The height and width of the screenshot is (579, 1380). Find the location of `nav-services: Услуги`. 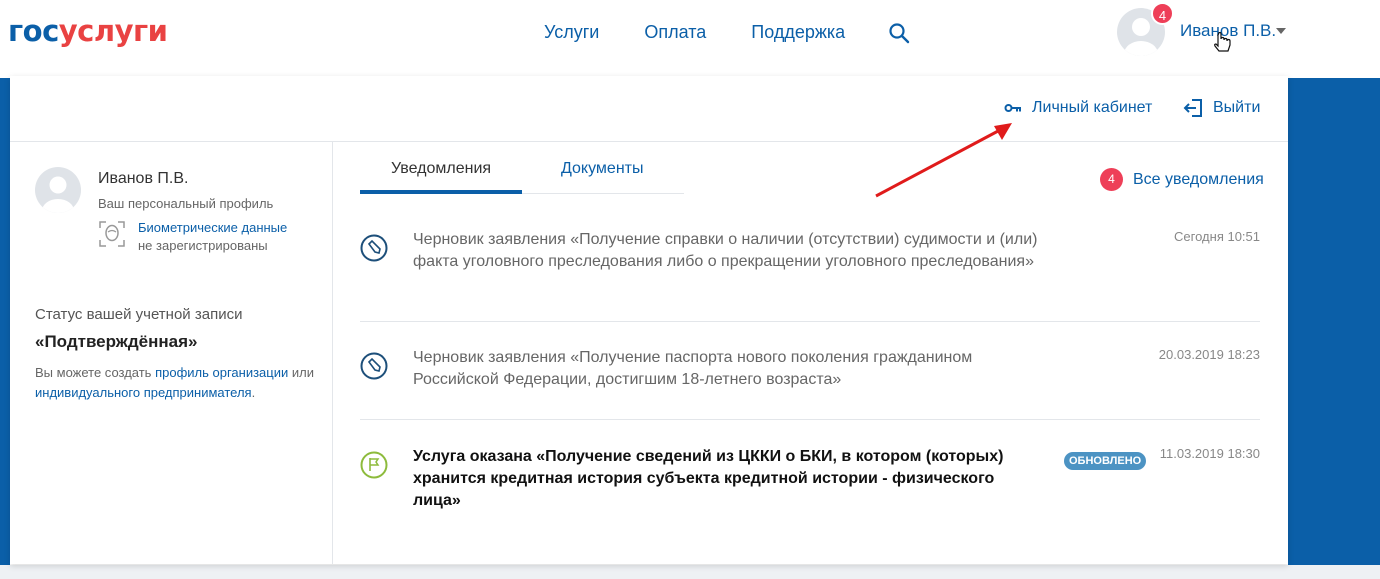

nav-services: Услуги is located at coordinates (571, 32).